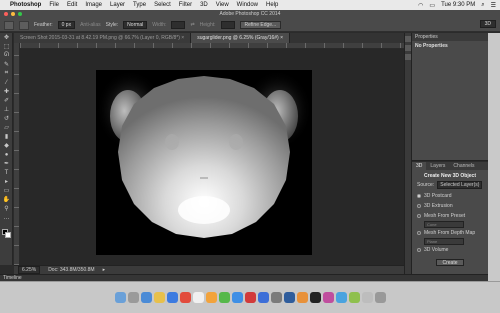  I want to click on eraser-tool-icon: ▱, so click(6, 127).